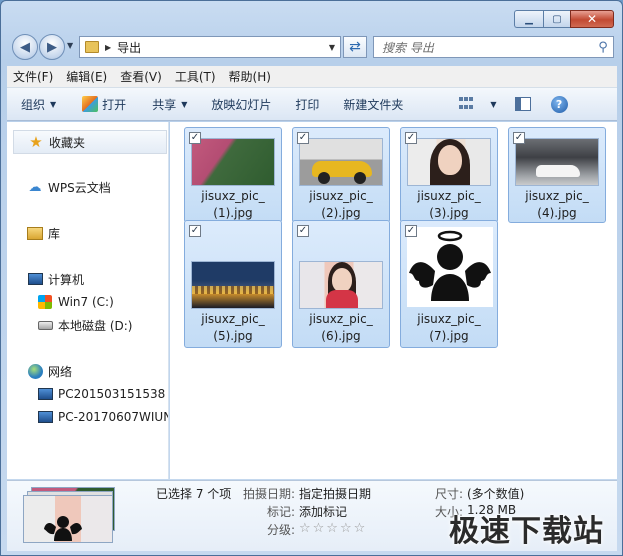  Describe the element at coordinates (33, 76) in the screenshot. I see `menu-file: 文件(F)` at that location.